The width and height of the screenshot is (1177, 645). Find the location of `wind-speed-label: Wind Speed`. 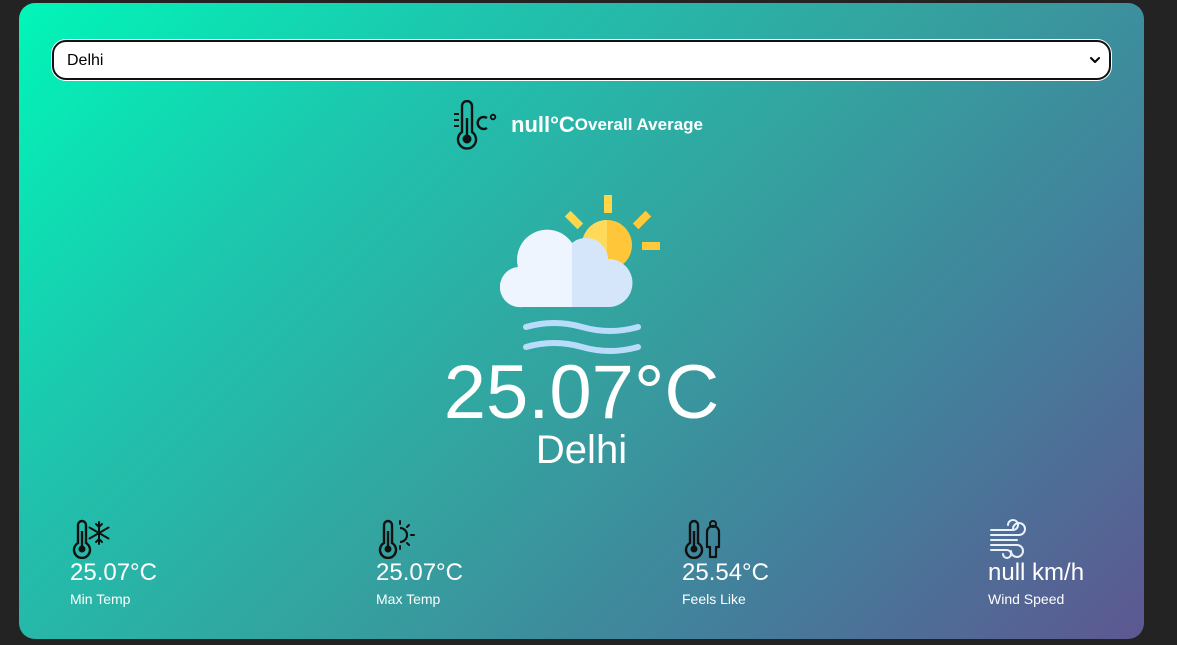

wind-speed-label: Wind Speed is located at coordinates (1026, 599).